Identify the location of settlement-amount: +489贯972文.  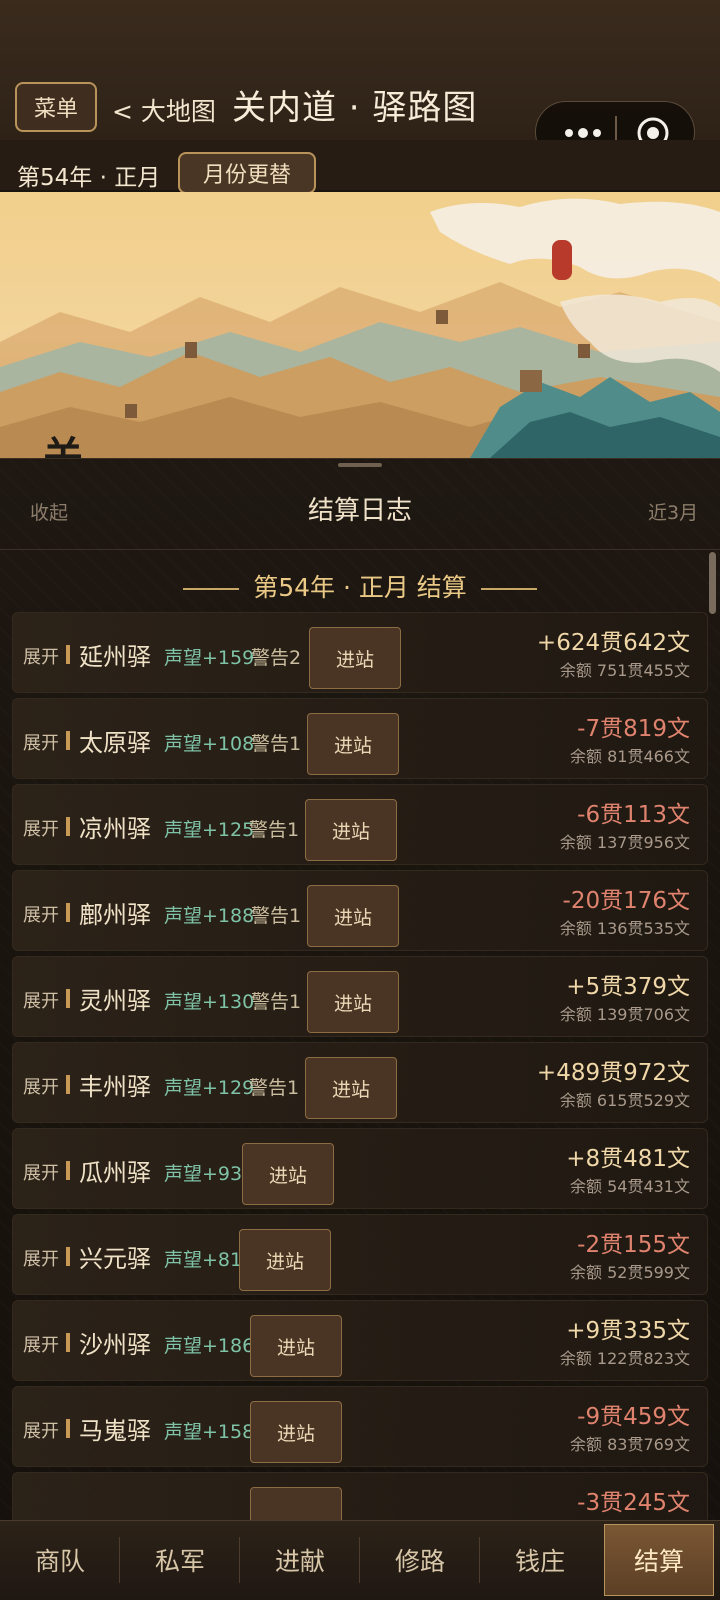
(613, 1073).